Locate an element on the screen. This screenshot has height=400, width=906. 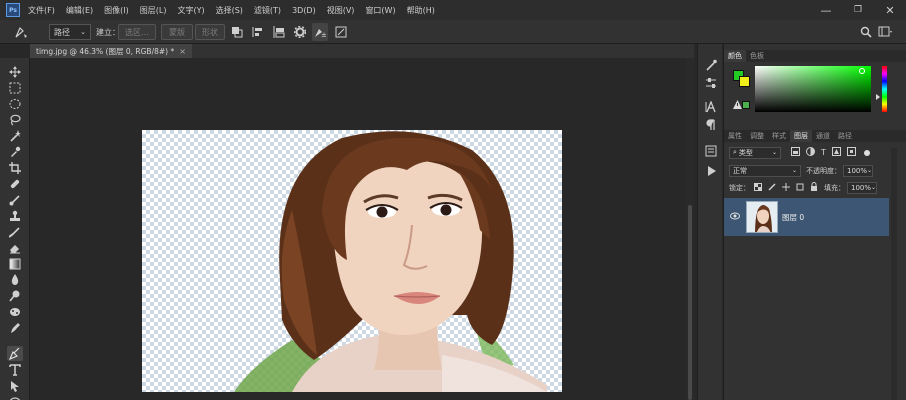
opacity-input: 100% ⌄ is located at coordinates (858, 170).